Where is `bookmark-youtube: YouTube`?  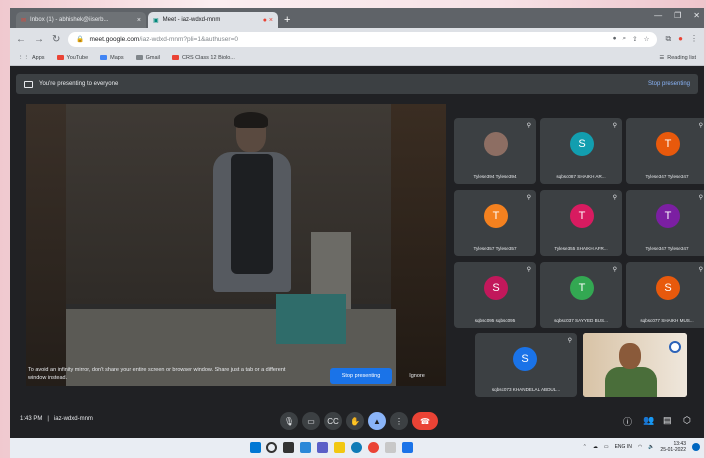
bookmark-youtube: YouTube is located at coordinates (72, 58).